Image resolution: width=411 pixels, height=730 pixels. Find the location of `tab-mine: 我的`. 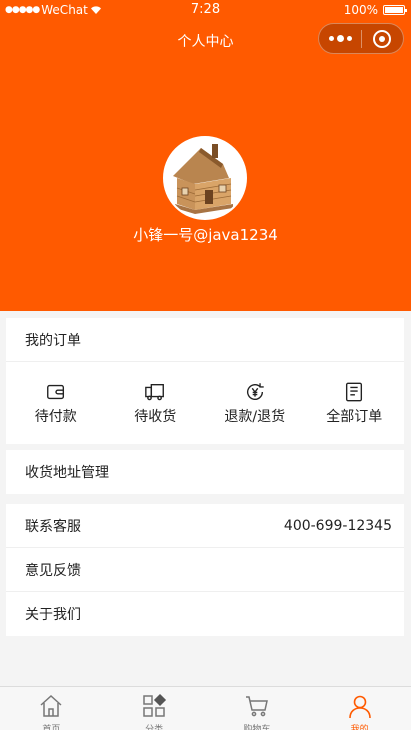

tab-mine: 我的 is located at coordinates (359, 708).